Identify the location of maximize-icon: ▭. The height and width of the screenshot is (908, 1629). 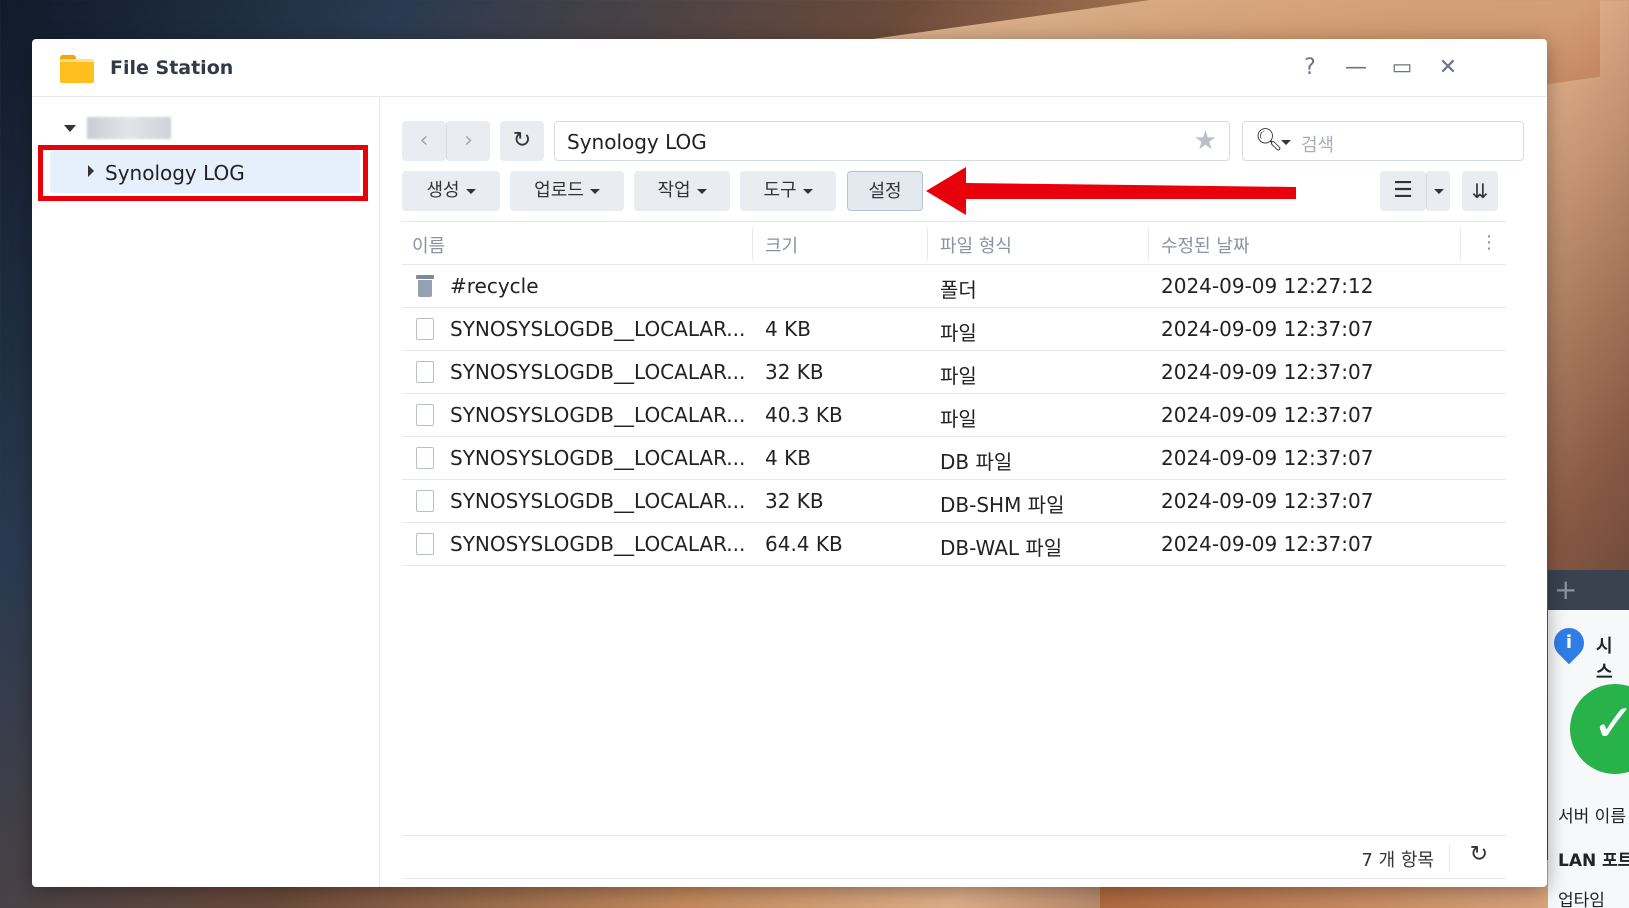
(1402, 68).